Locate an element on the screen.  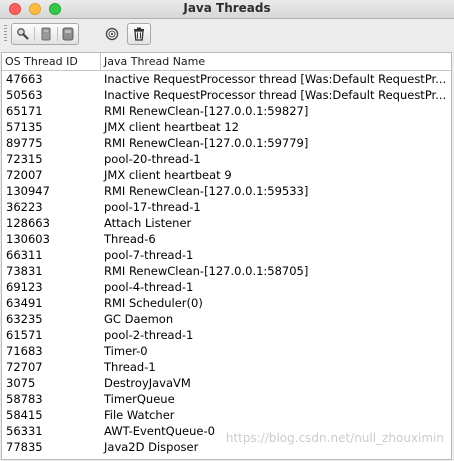
window-title: Java Threads is located at coordinates (227, 8).